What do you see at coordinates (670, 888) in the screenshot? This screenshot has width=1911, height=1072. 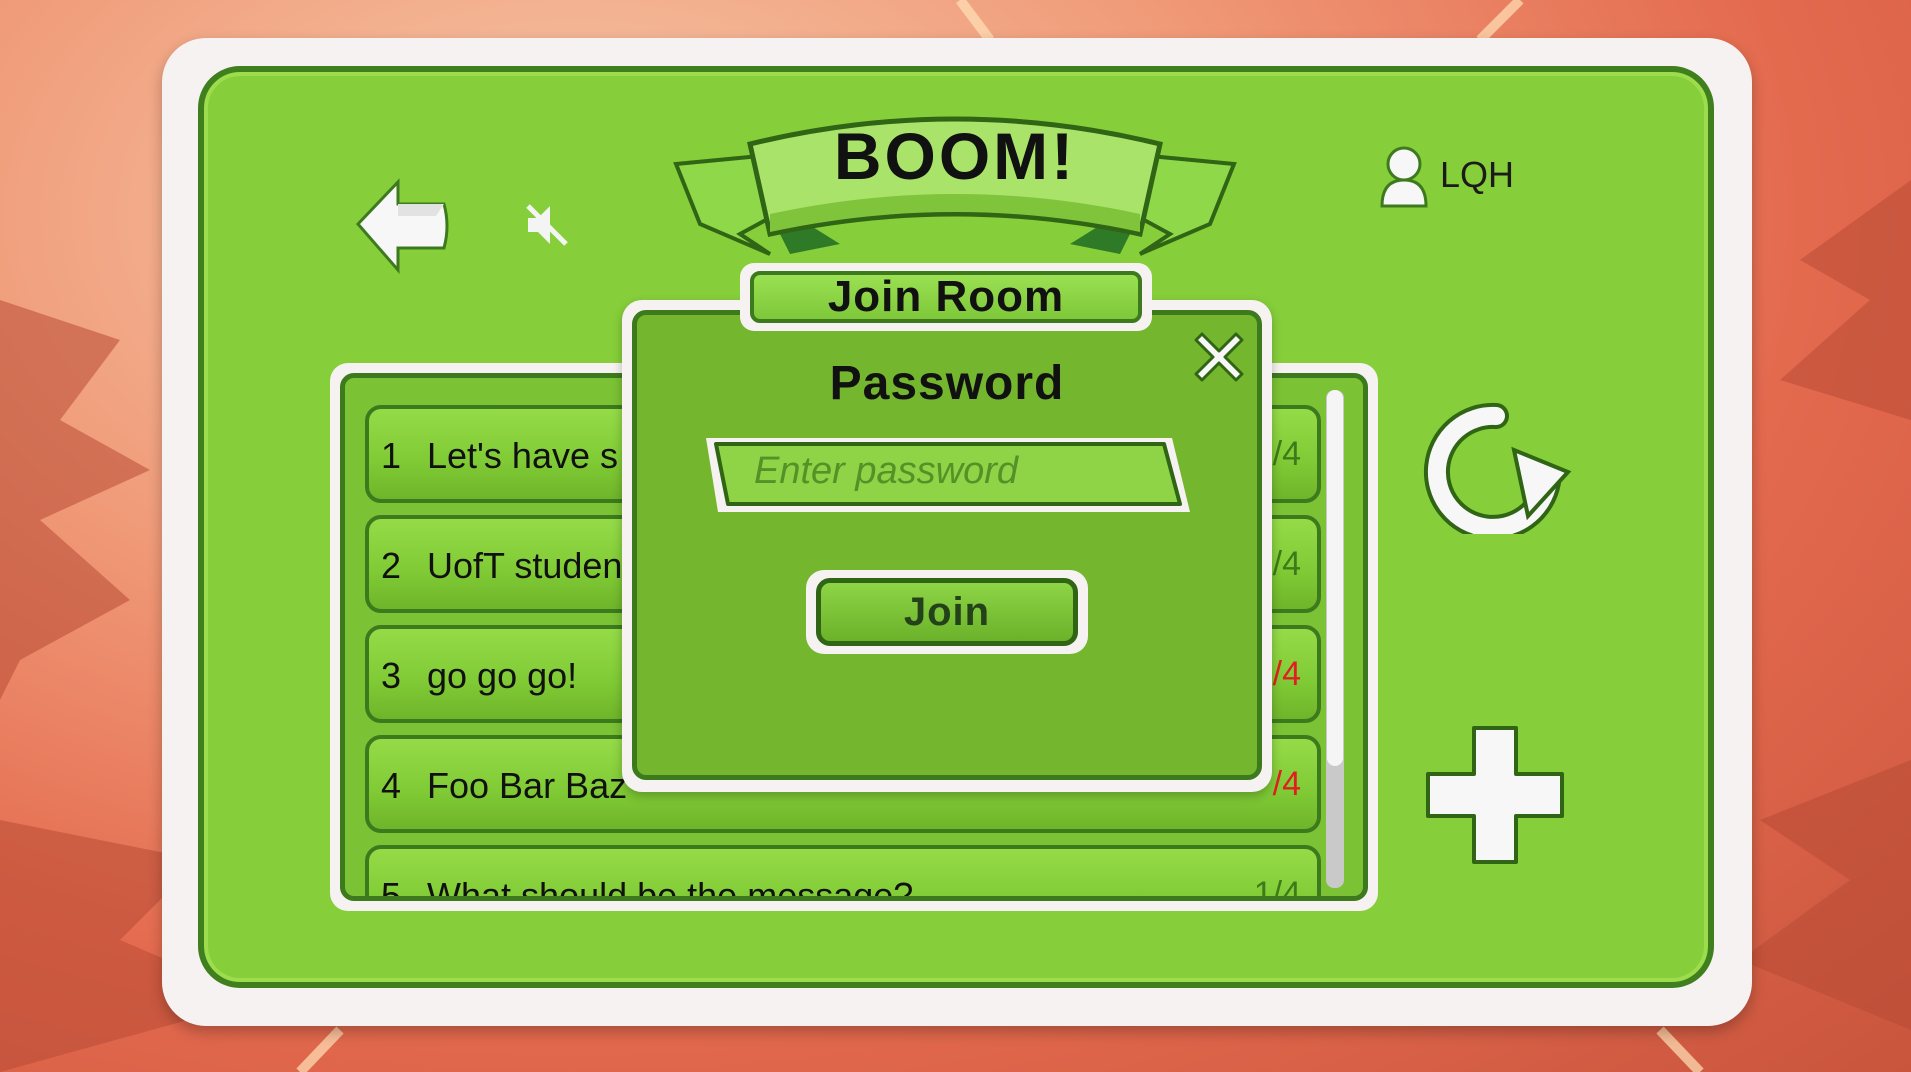 I see `room-name: What should be the message?` at bounding box center [670, 888].